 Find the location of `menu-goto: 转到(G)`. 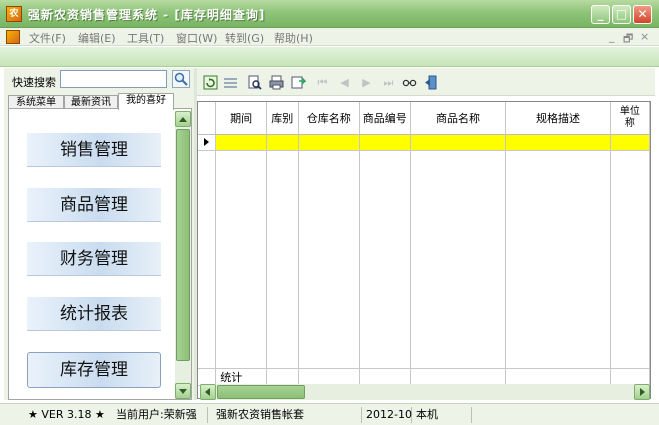

menu-goto: 转到(G) is located at coordinates (244, 38).